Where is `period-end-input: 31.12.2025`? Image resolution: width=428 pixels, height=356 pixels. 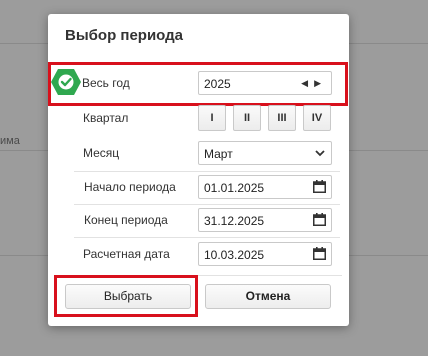
period-end-input: 31.12.2025 is located at coordinates (265, 220).